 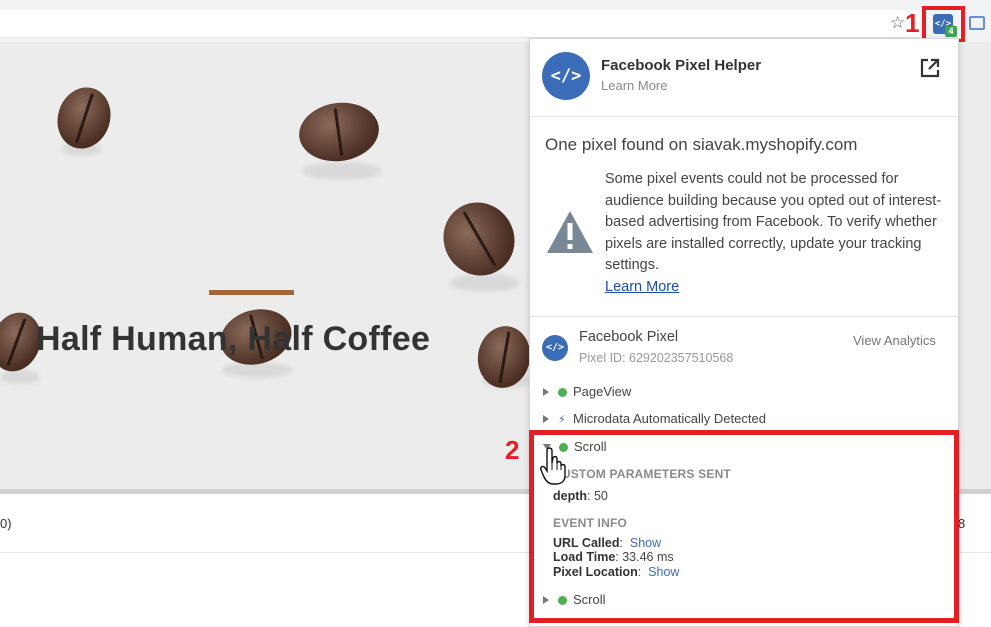 I want to click on lightning-icon: ⚡, so click(x=562, y=419).